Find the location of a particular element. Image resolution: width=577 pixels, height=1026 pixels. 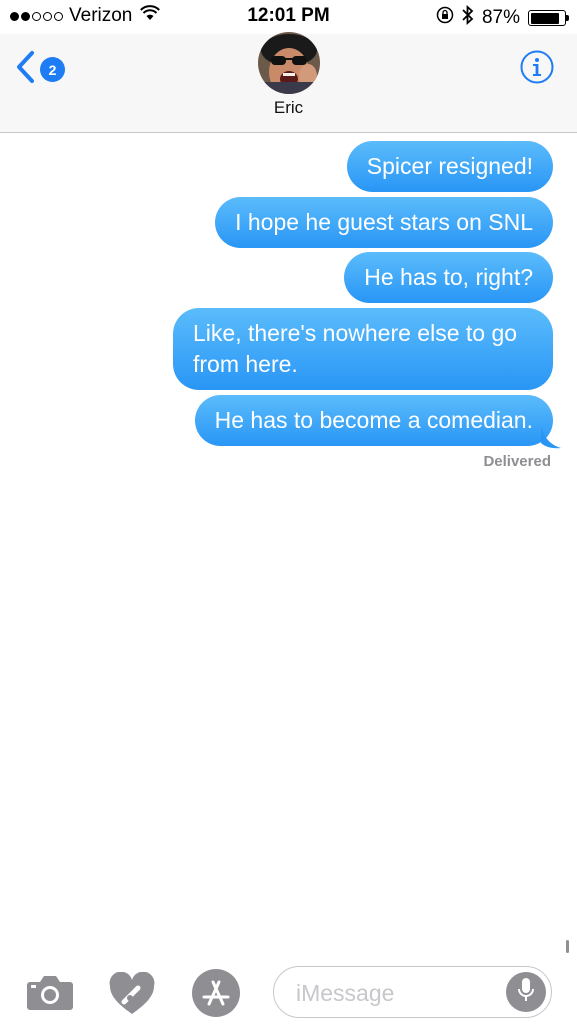

dictation-button is located at coordinates (526, 992).